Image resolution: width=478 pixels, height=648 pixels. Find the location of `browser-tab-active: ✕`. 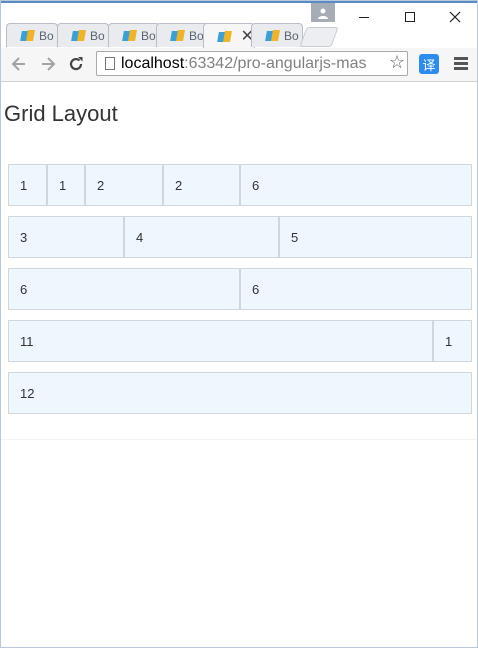

browser-tab-active: ✕ is located at coordinates (229, 36).